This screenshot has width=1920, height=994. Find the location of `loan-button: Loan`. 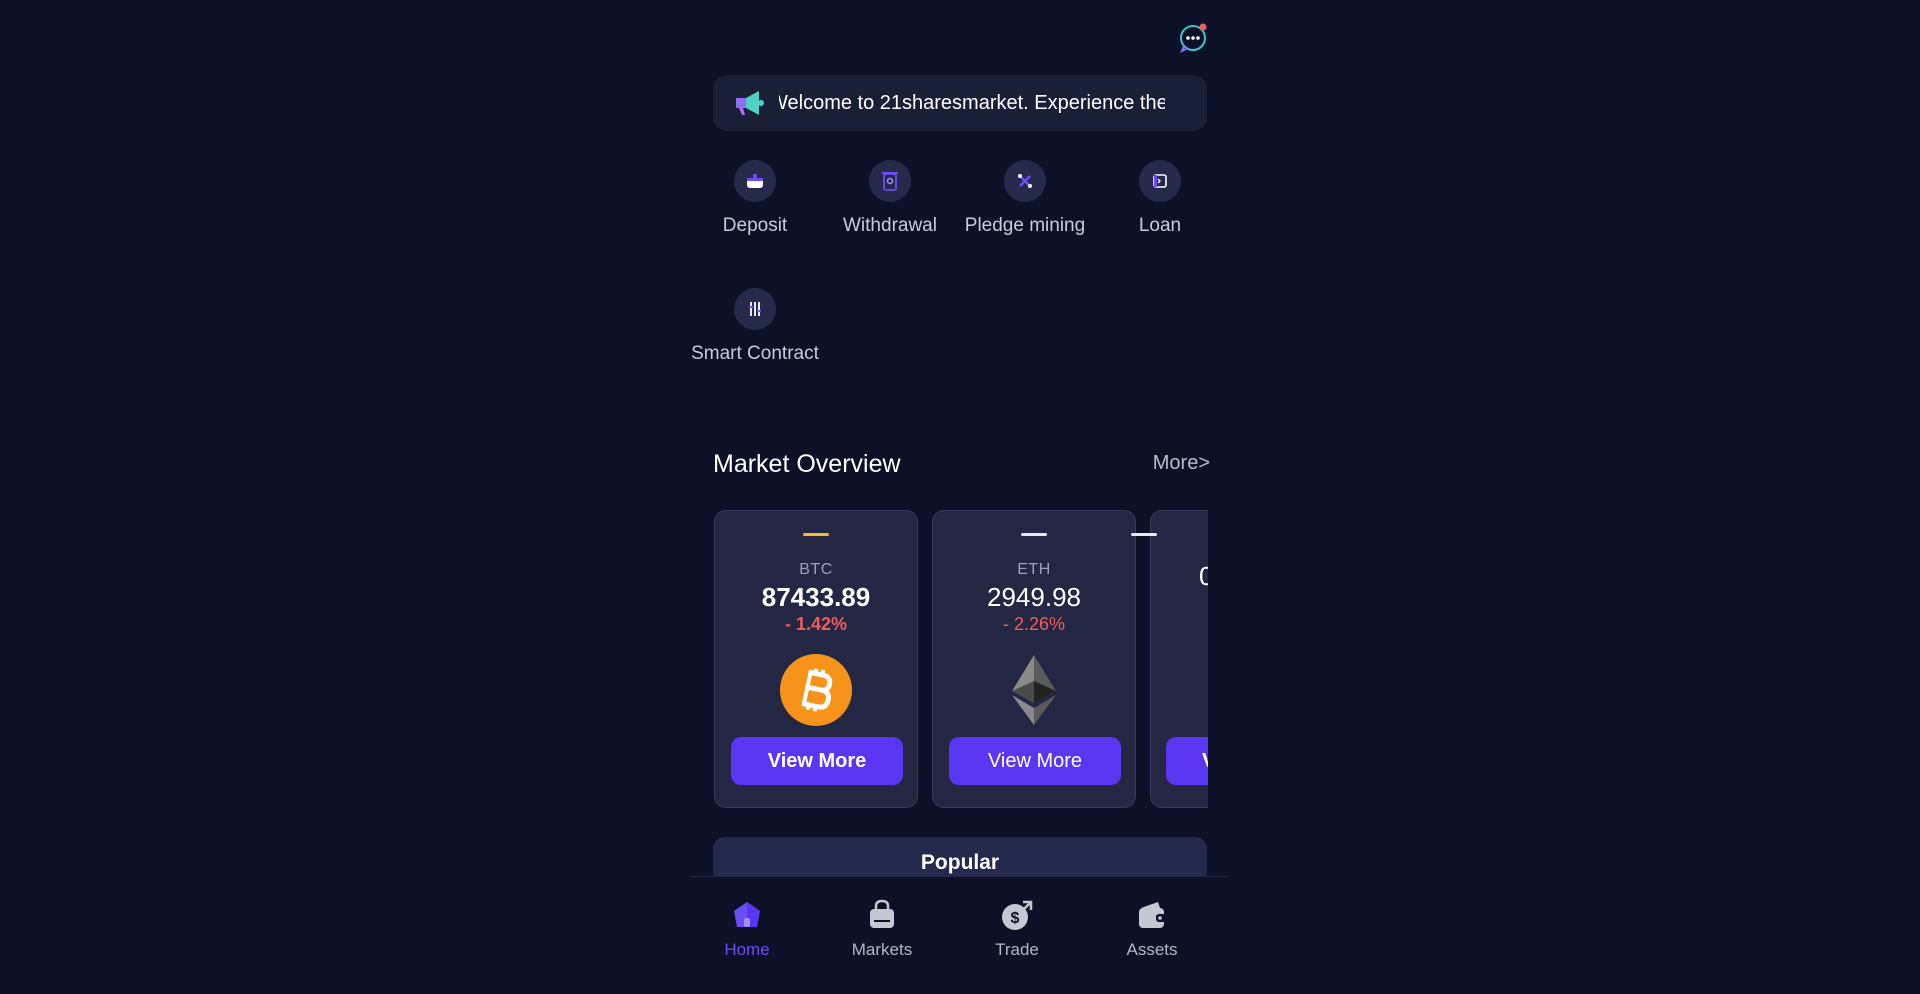

loan-button: Loan is located at coordinates (1160, 199).